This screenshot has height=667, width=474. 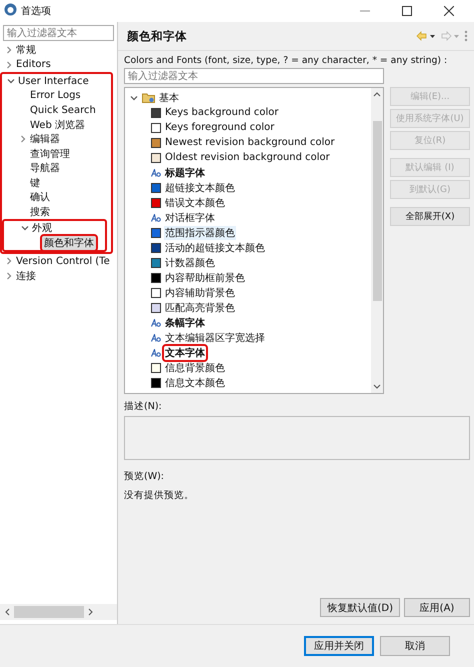 What do you see at coordinates (200, 307) in the screenshot?
I see `preference-item: 匹配高亮背景色` at bounding box center [200, 307].